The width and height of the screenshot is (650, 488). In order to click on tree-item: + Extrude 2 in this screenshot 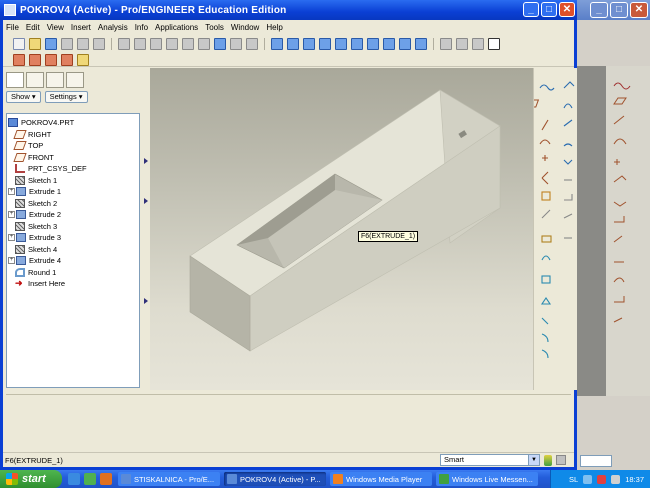, I will do `click(73, 215)`.